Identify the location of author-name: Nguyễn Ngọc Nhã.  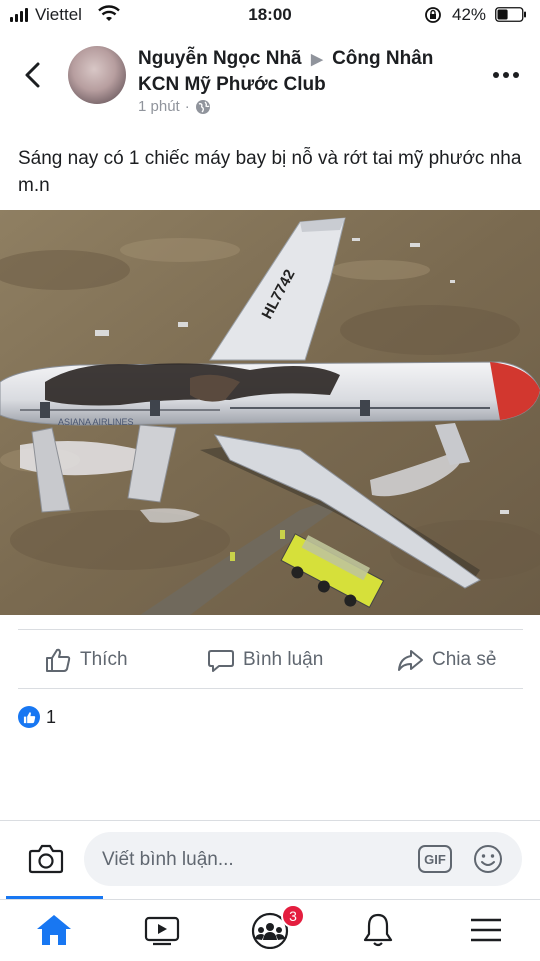
(220, 58).